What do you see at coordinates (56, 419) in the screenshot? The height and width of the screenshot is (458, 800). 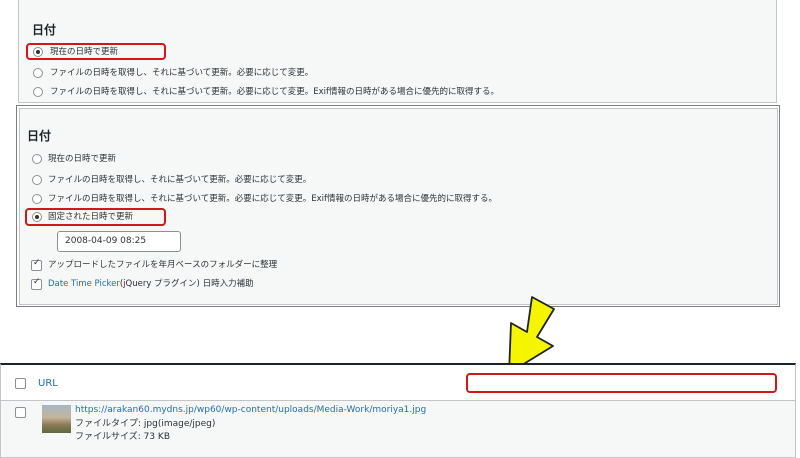 I see `image-thumbnail` at bounding box center [56, 419].